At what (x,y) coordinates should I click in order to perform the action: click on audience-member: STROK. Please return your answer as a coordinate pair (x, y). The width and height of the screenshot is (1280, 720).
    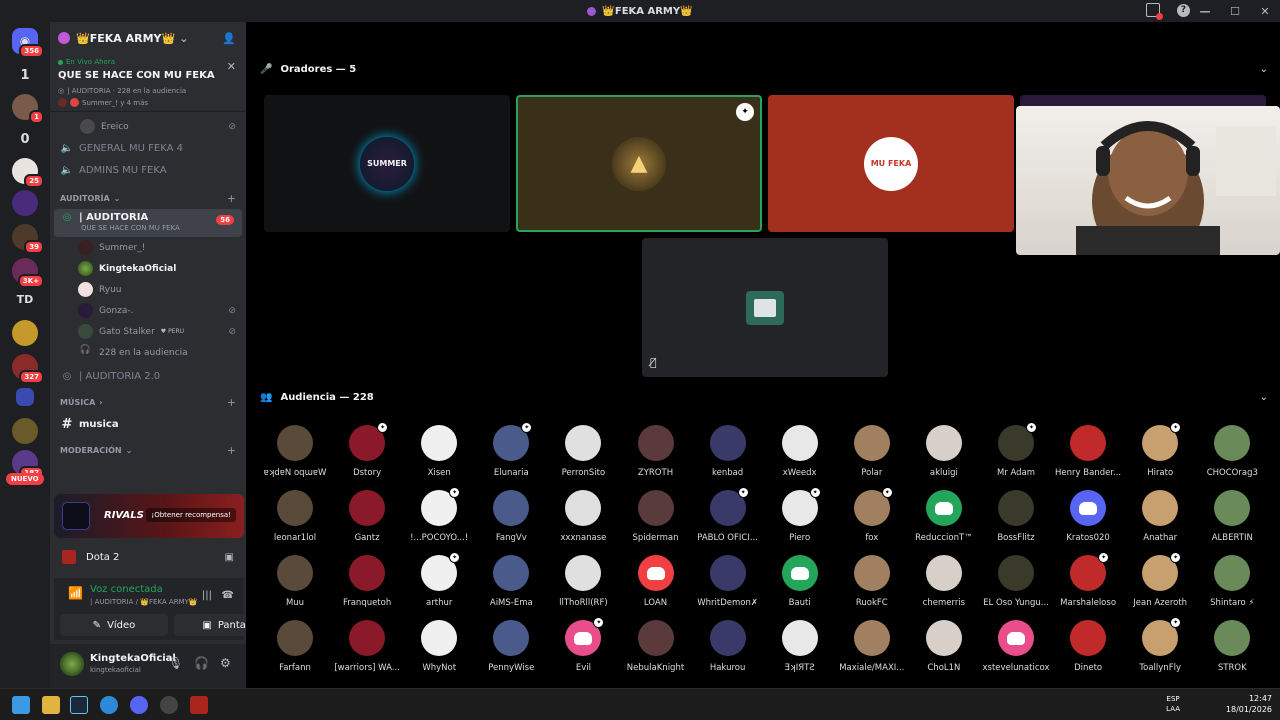
    Looking at the image, I should click on (1232, 651).